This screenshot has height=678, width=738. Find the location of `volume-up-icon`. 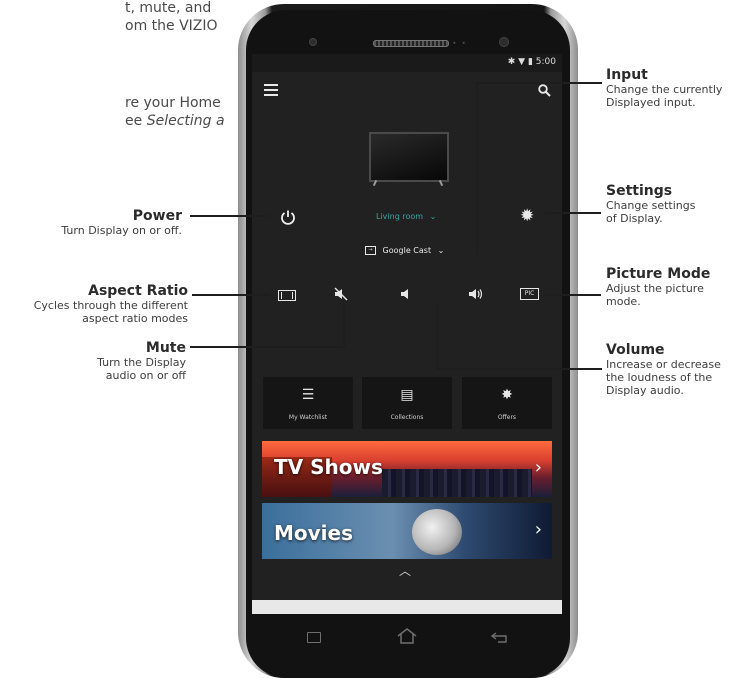

volume-up-icon is located at coordinates (476, 294).